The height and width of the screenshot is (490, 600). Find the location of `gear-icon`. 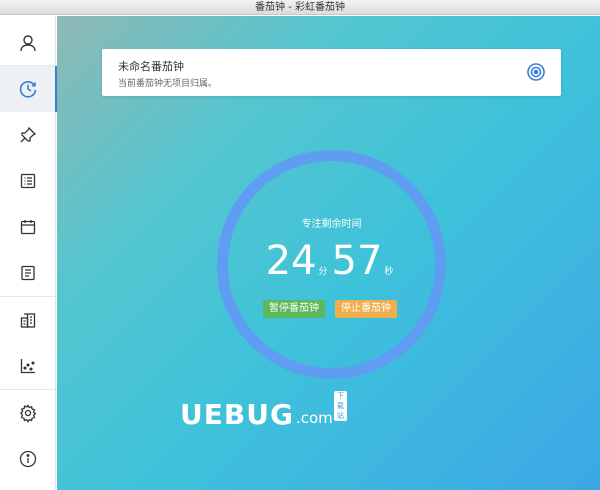

gear-icon is located at coordinates (28, 413).